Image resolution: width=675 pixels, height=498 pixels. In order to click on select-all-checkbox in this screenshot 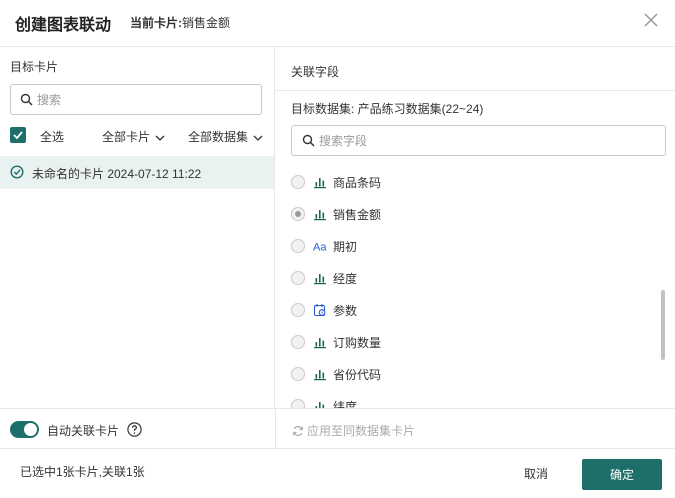, I will do `click(18, 135)`.